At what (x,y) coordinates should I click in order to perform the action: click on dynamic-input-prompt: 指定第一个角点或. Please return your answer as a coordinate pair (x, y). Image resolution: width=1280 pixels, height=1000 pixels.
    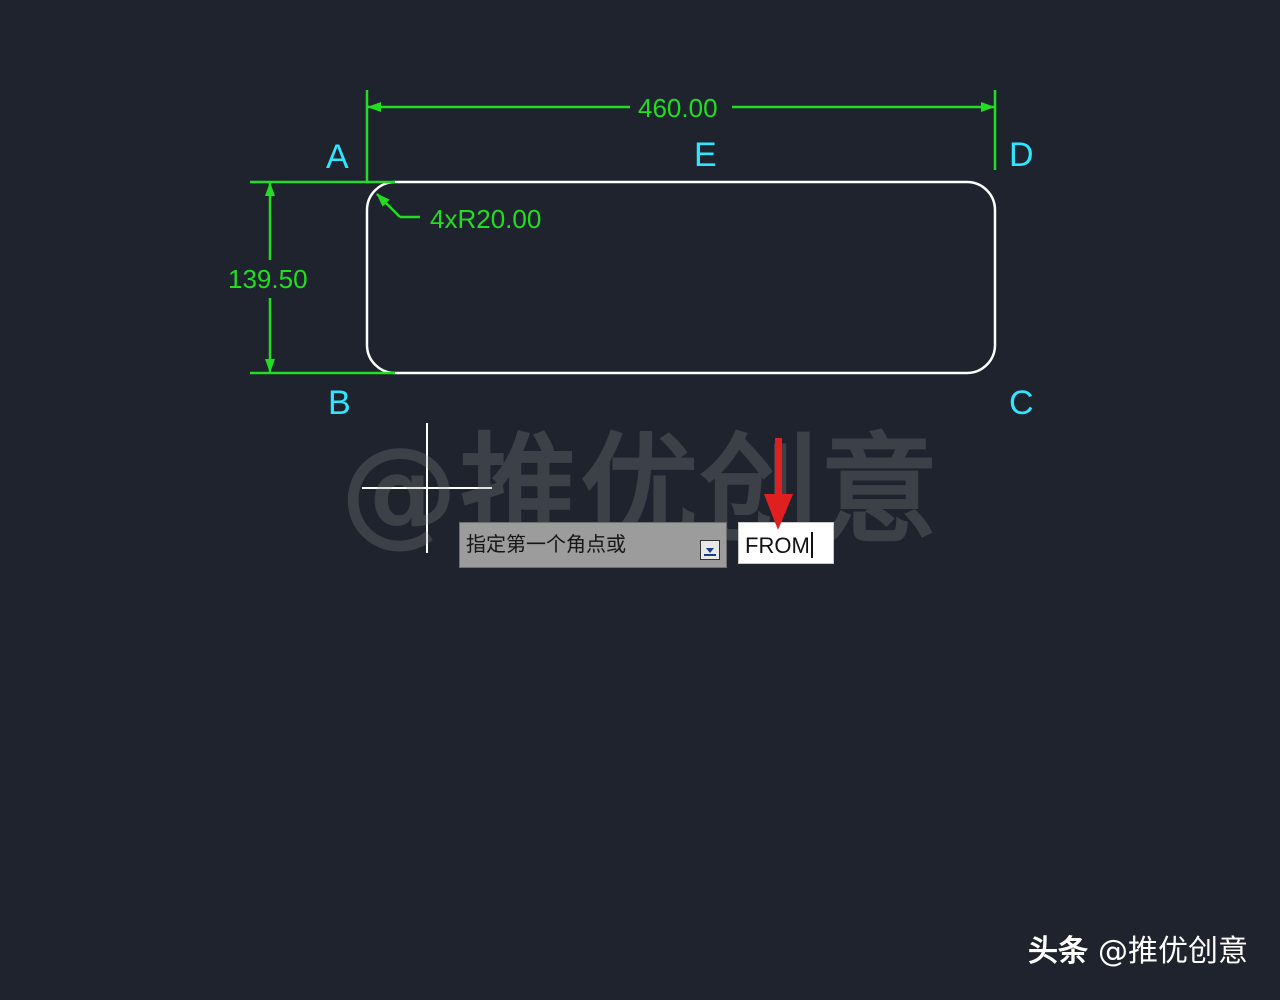
    Looking at the image, I should click on (593, 545).